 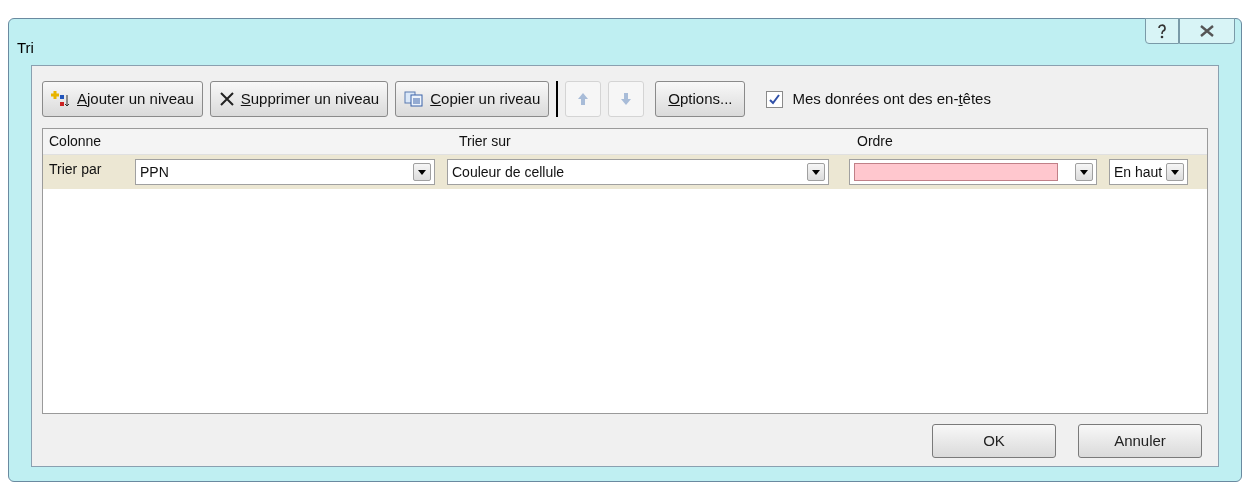 I want to click on position-dropdown: En haut, so click(x=1149, y=172).